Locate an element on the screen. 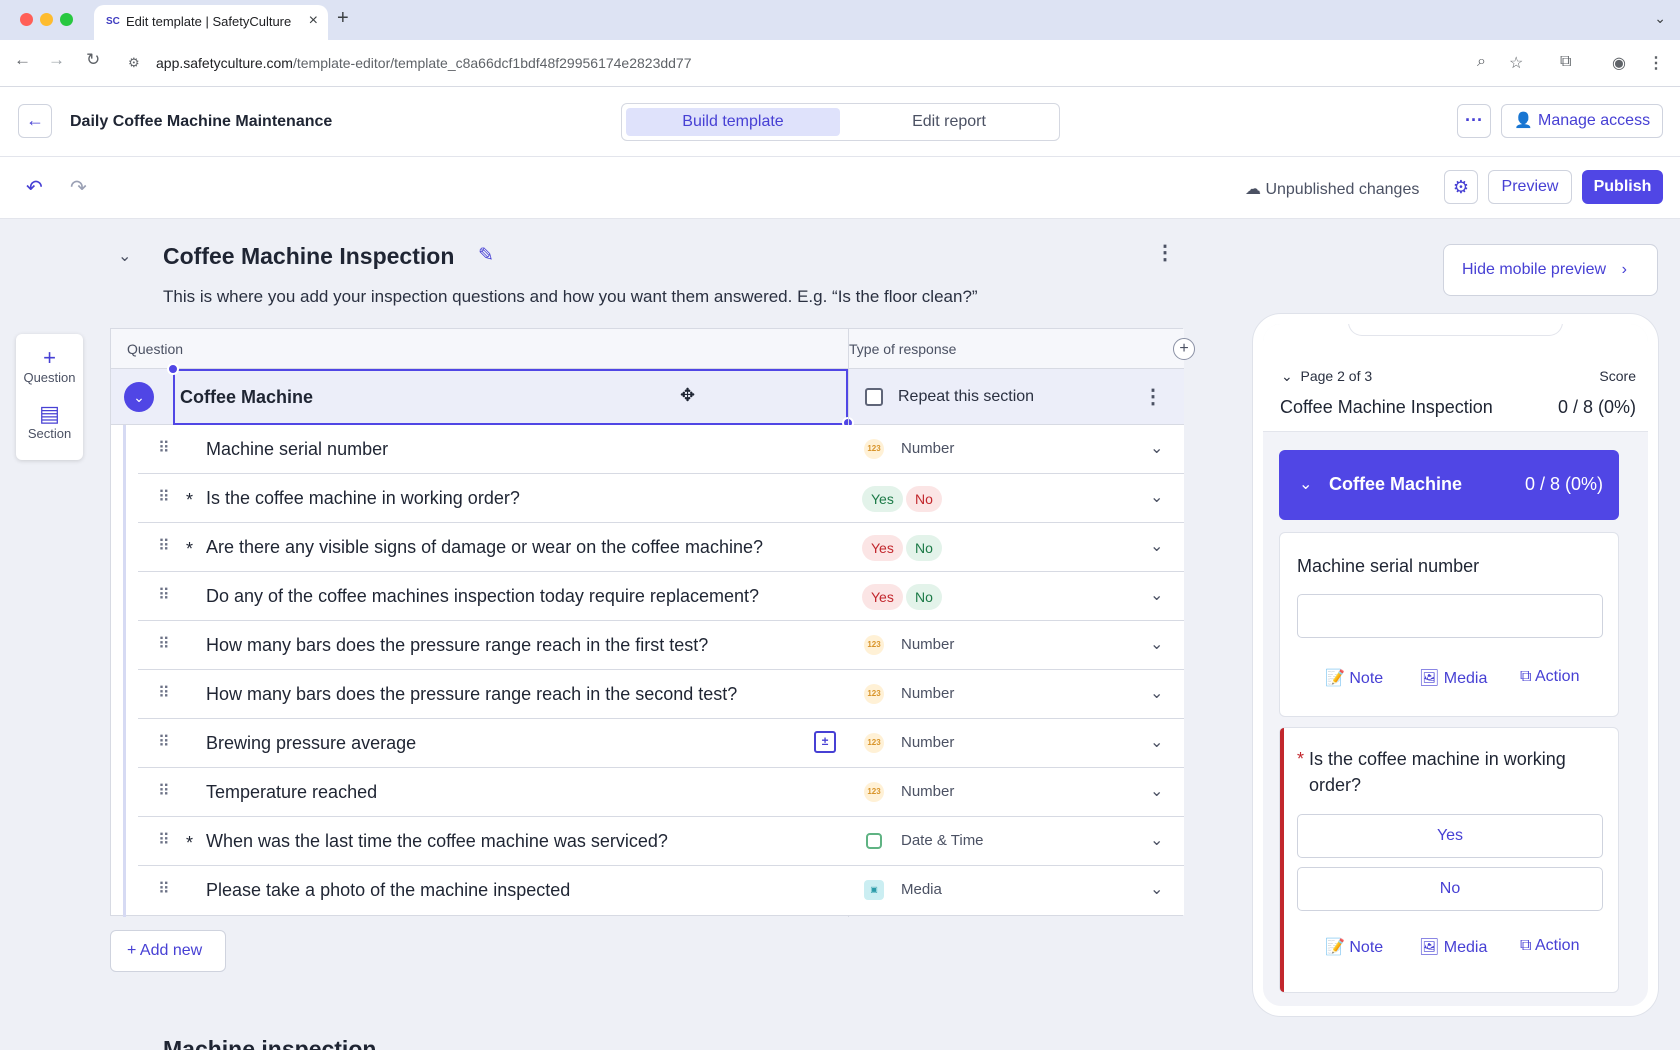 The height and width of the screenshot is (1050, 1680). repeat-section-checkbox is located at coordinates (874, 397).